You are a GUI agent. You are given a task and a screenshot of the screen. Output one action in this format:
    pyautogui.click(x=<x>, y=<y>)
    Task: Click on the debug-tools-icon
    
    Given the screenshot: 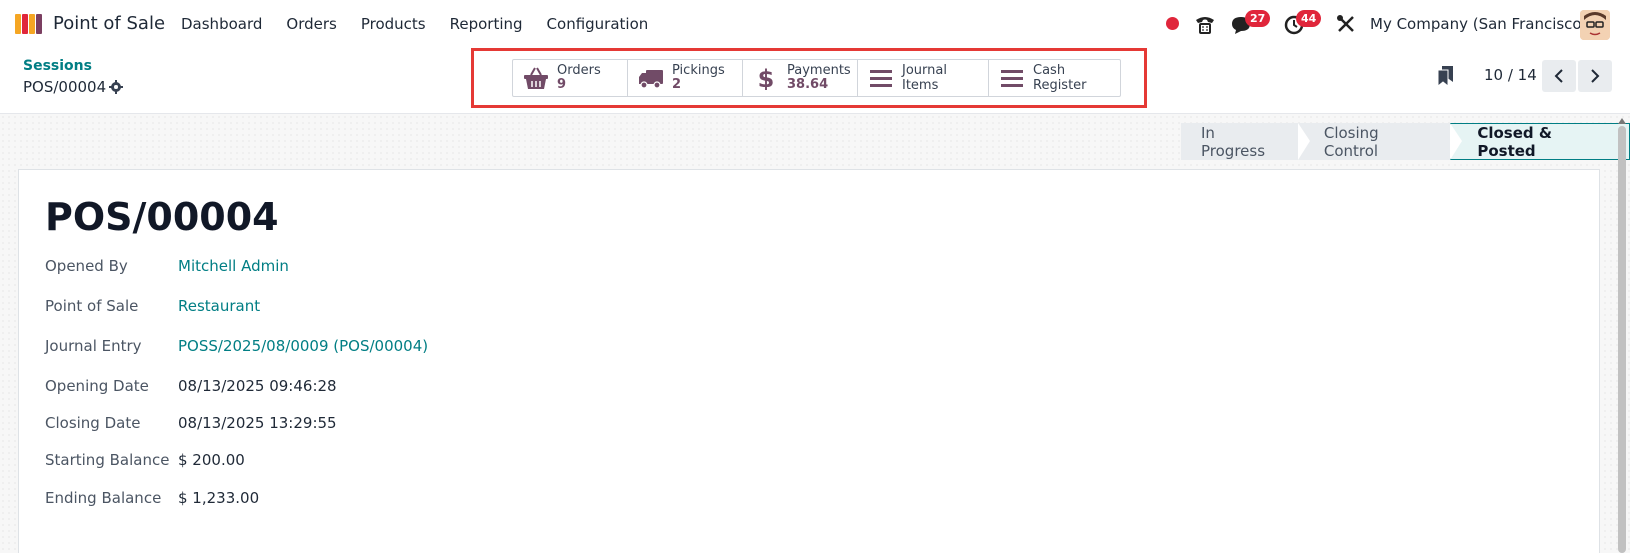 What is the action you would take?
    pyautogui.click(x=1346, y=24)
    